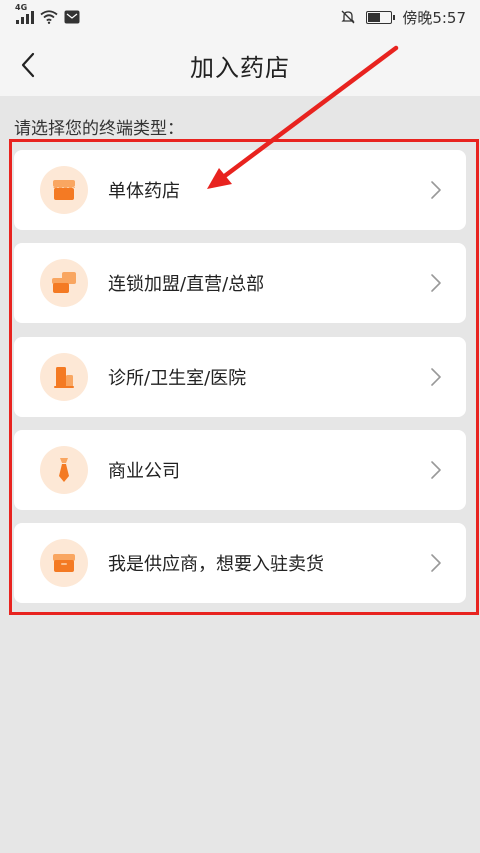  I want to click on tie-icon, so click(64, 470).